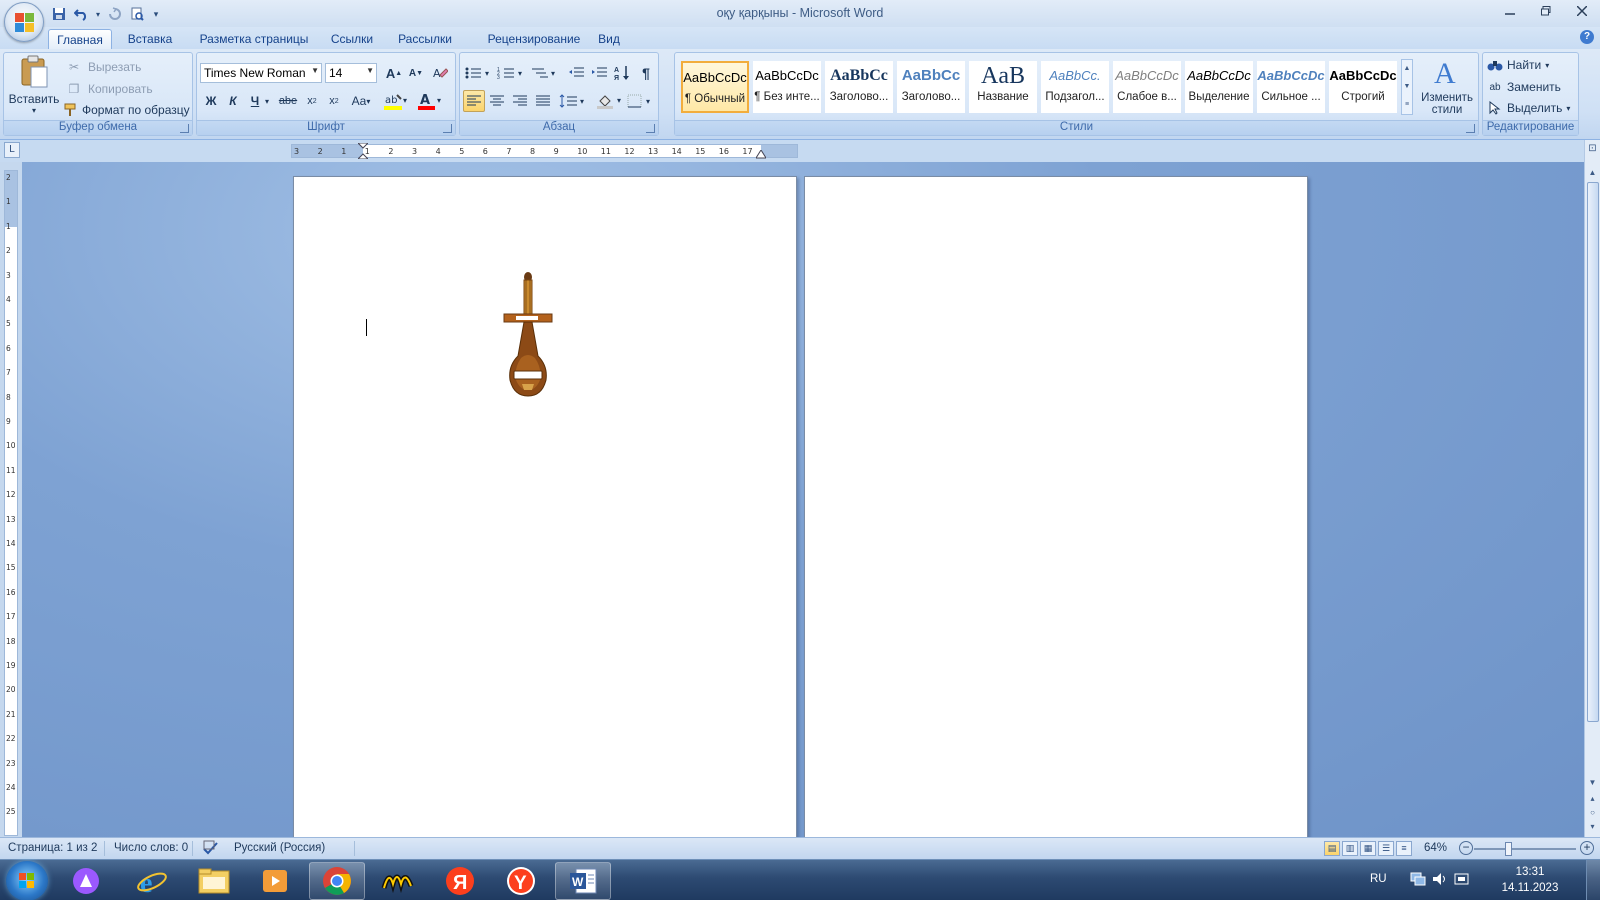 Image resolution: width=1600 pixels, height=900 pixels. What do you see at coordinates (1378, 879) in the screenshot?
I see `input-language: RU` at bounding box center [1378, 879].